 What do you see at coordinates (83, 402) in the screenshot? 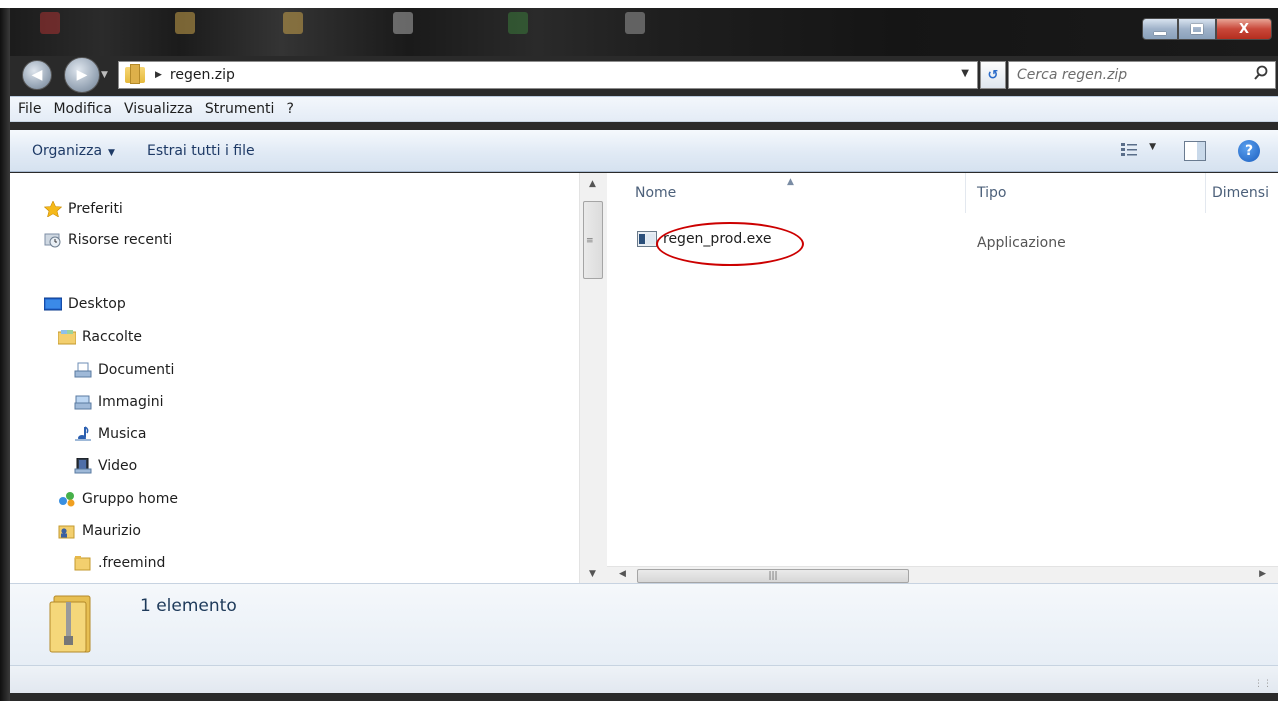
I see `pictures-icon` at bounding box center [83, 402].